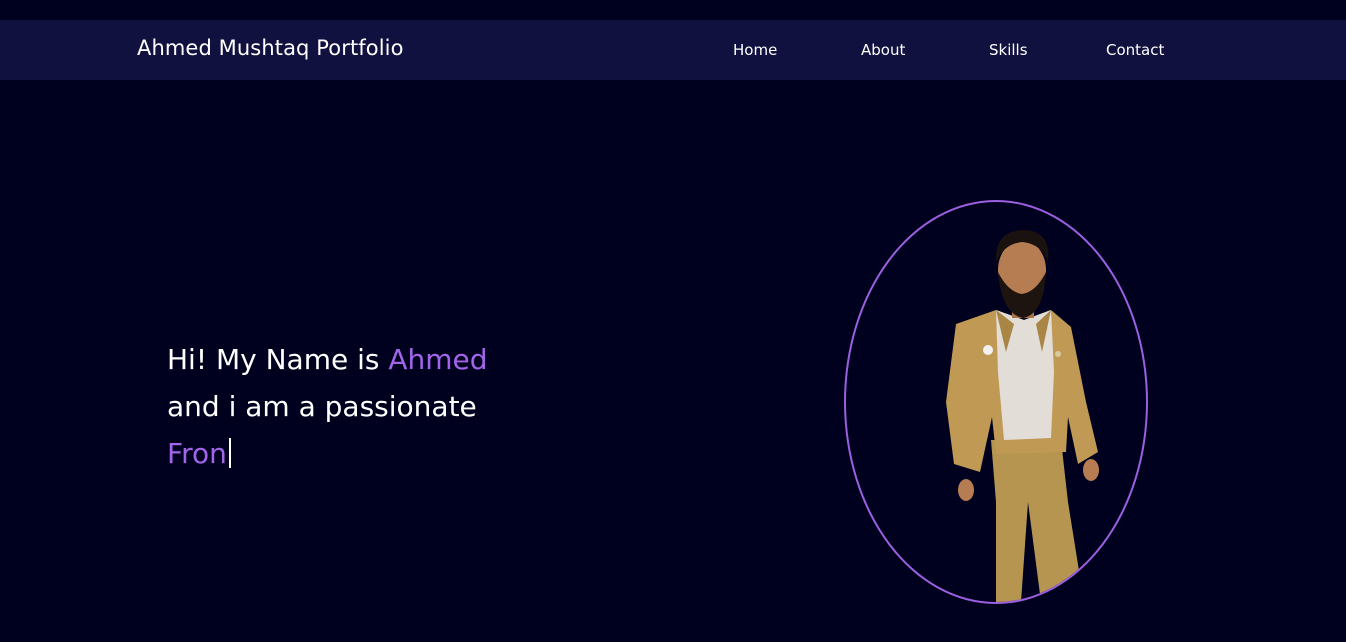 This screenshot has width=1346, height=642. Describe the element at coordinates (438, 359) in the screenshot. I see `hero-name: Ahmed` at that location.